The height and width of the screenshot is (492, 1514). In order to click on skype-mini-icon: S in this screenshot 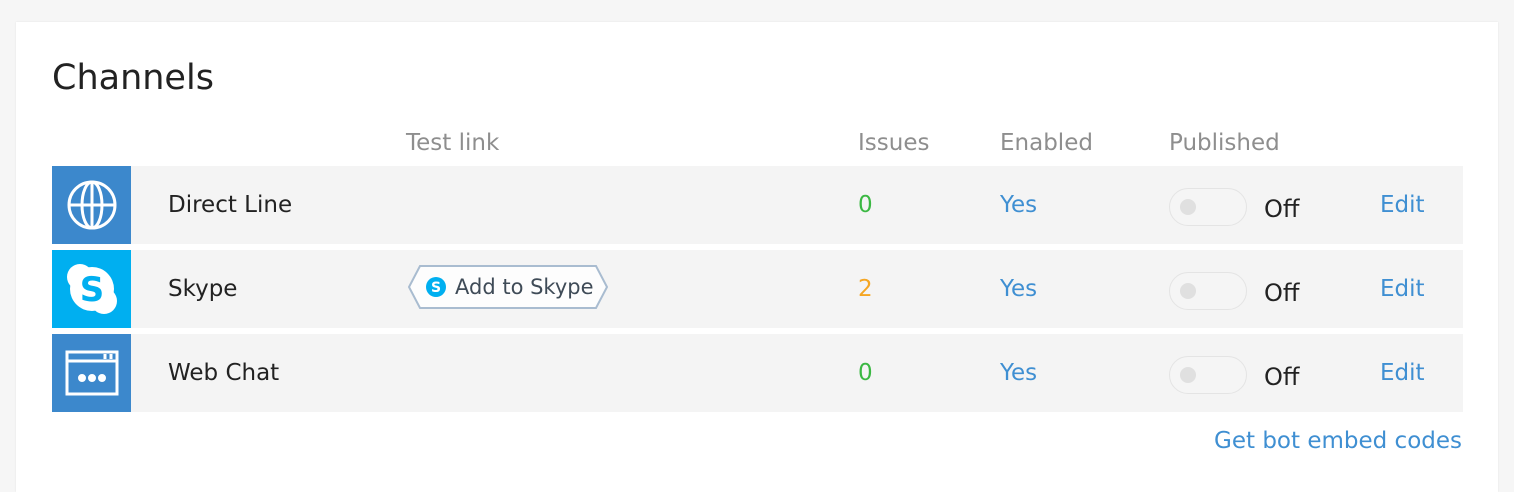, I will do `click(436, 287)`.